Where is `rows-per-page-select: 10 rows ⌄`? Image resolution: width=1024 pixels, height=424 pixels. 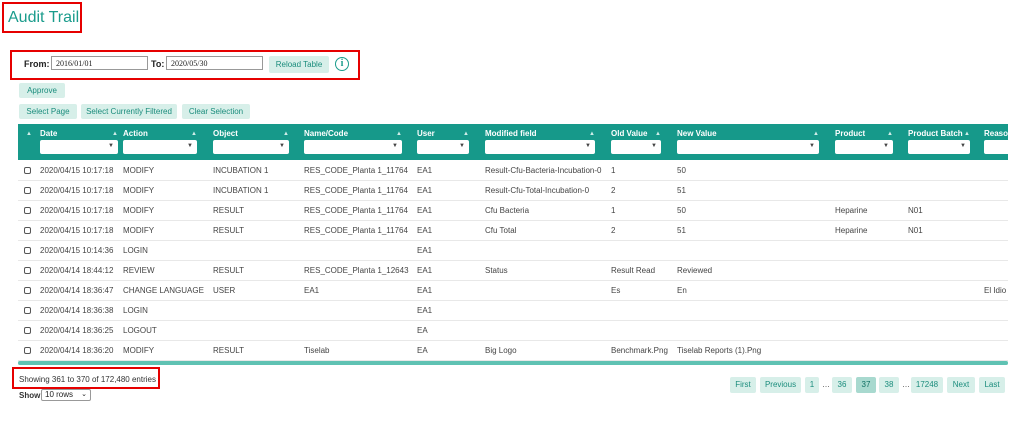
rows-per-page-select: 10 rows ⌄ is located at coordinates (66, 395).